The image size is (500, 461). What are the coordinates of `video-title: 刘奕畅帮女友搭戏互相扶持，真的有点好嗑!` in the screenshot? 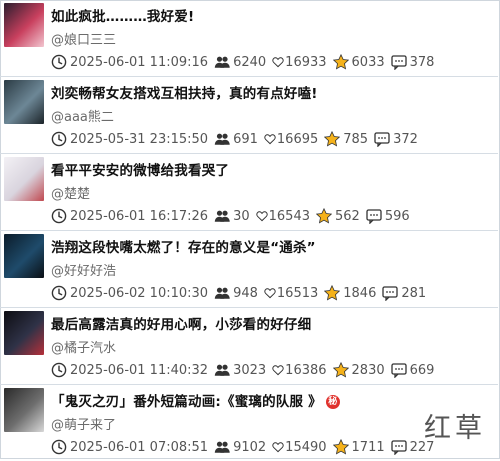 It's located at (184, 92).